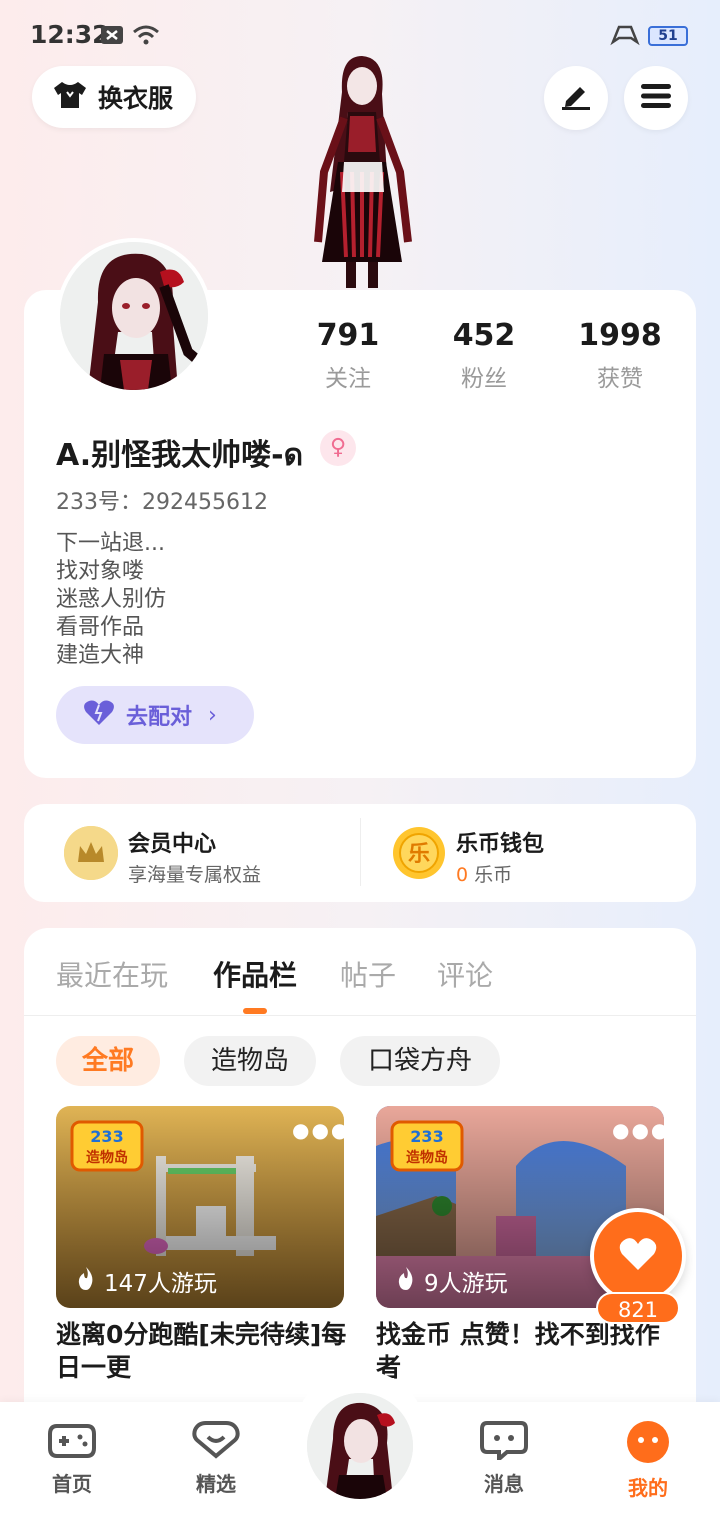 This screenshot has width=720, height=1520. Describe the element at coordinates (465, 974) in the screenshot. I see `tab-comments: 评论` at that location.